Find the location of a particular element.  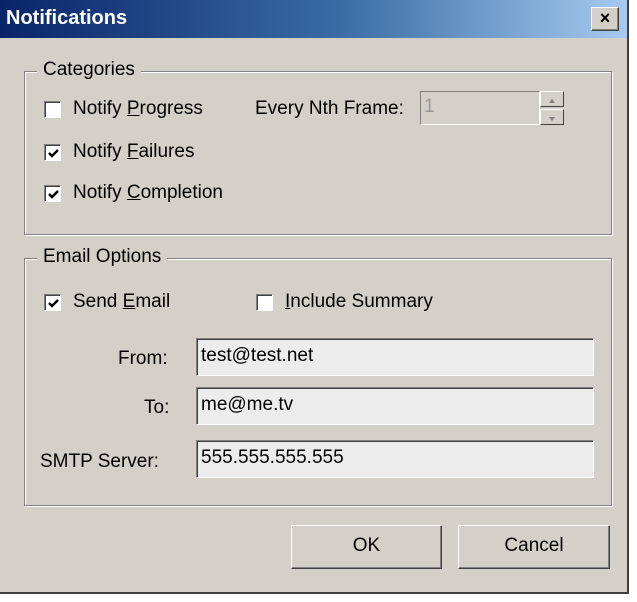

notify-progress-label: Notify Progress is located at coordinates (138, 108).